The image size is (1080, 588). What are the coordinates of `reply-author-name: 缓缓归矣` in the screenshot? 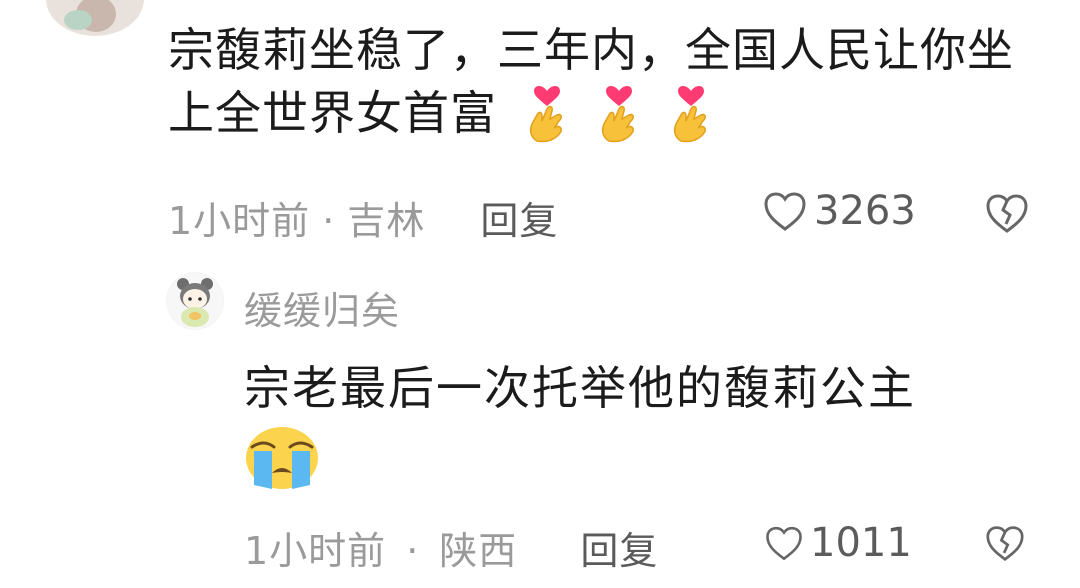 It's located at (322, 307).